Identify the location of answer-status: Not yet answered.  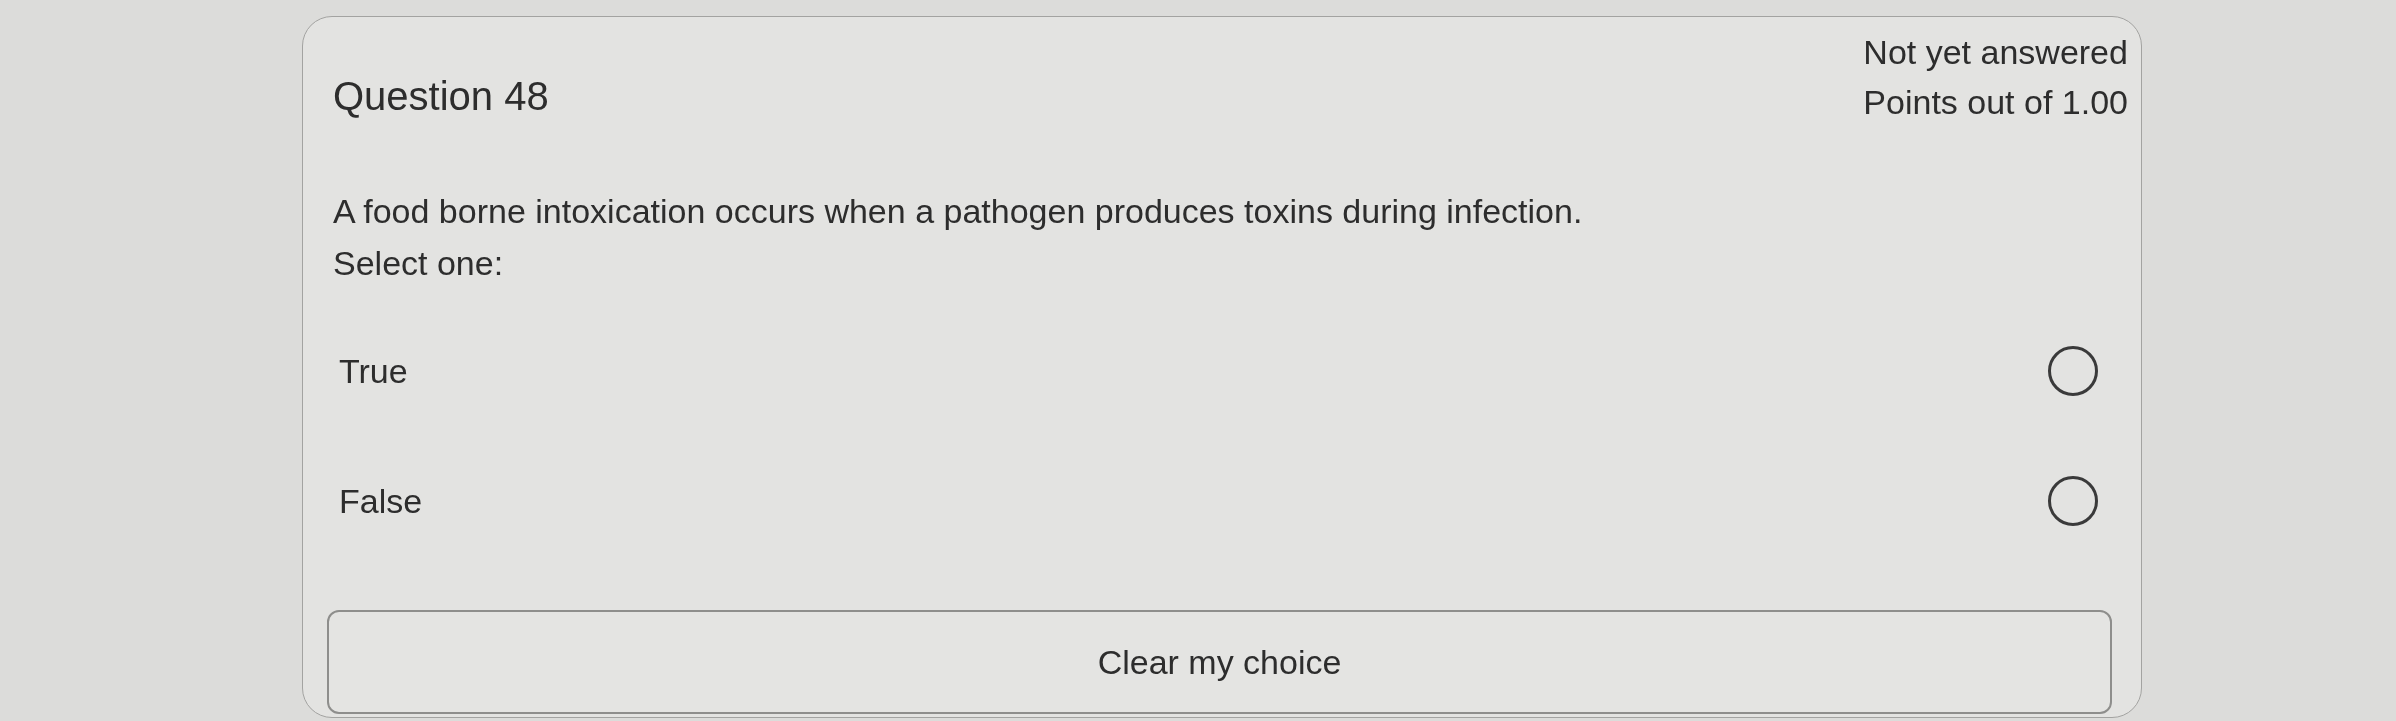
(1995, 52).